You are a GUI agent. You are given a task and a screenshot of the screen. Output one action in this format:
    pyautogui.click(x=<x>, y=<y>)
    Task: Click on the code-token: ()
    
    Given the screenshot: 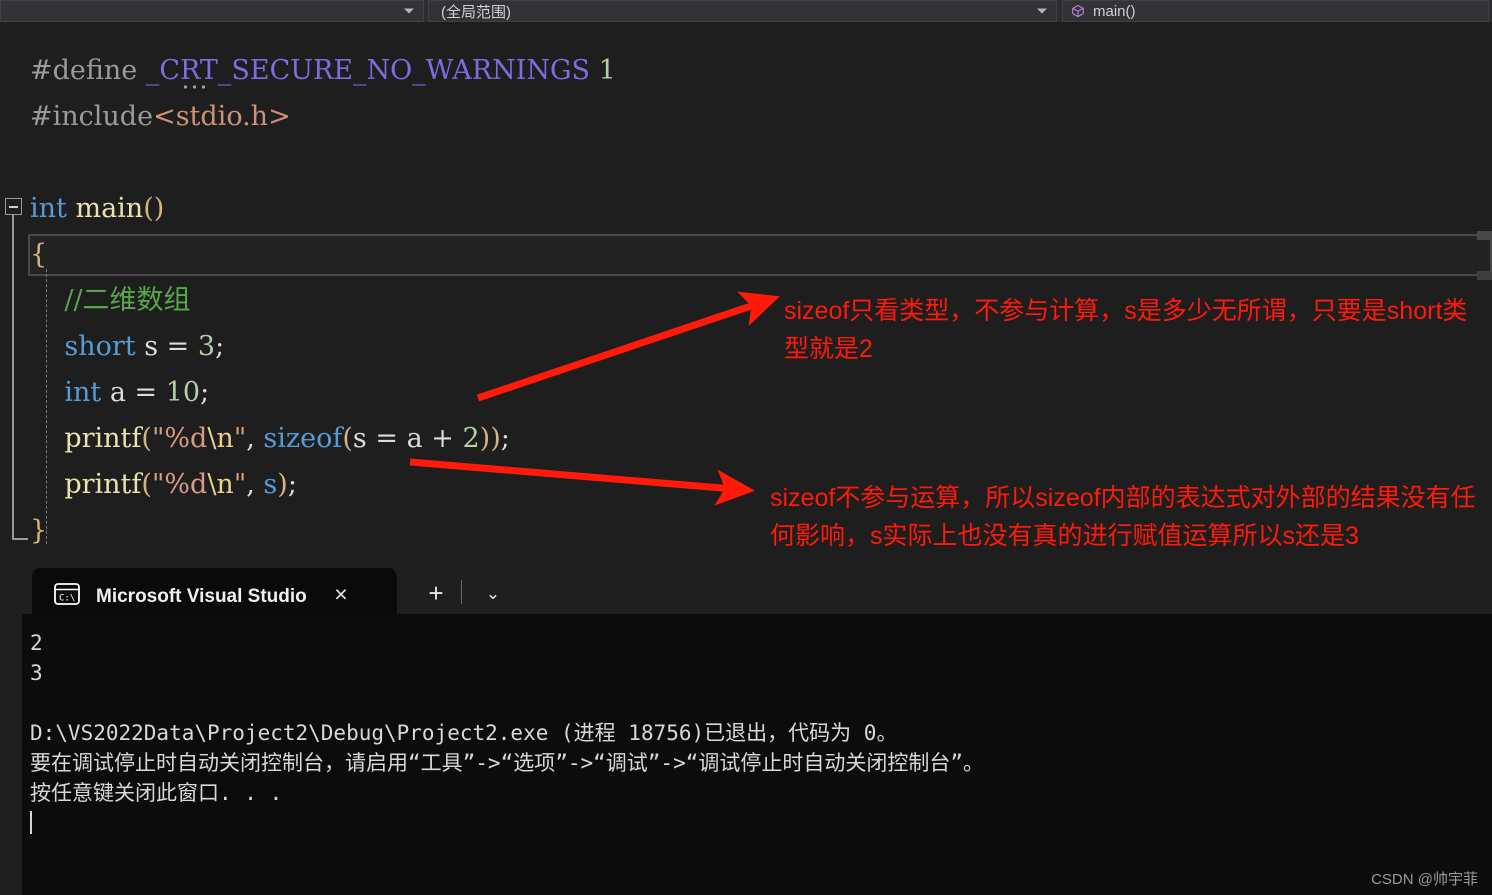 What is the action you would take?
    pyautogui.click(x=154, y=208)
    